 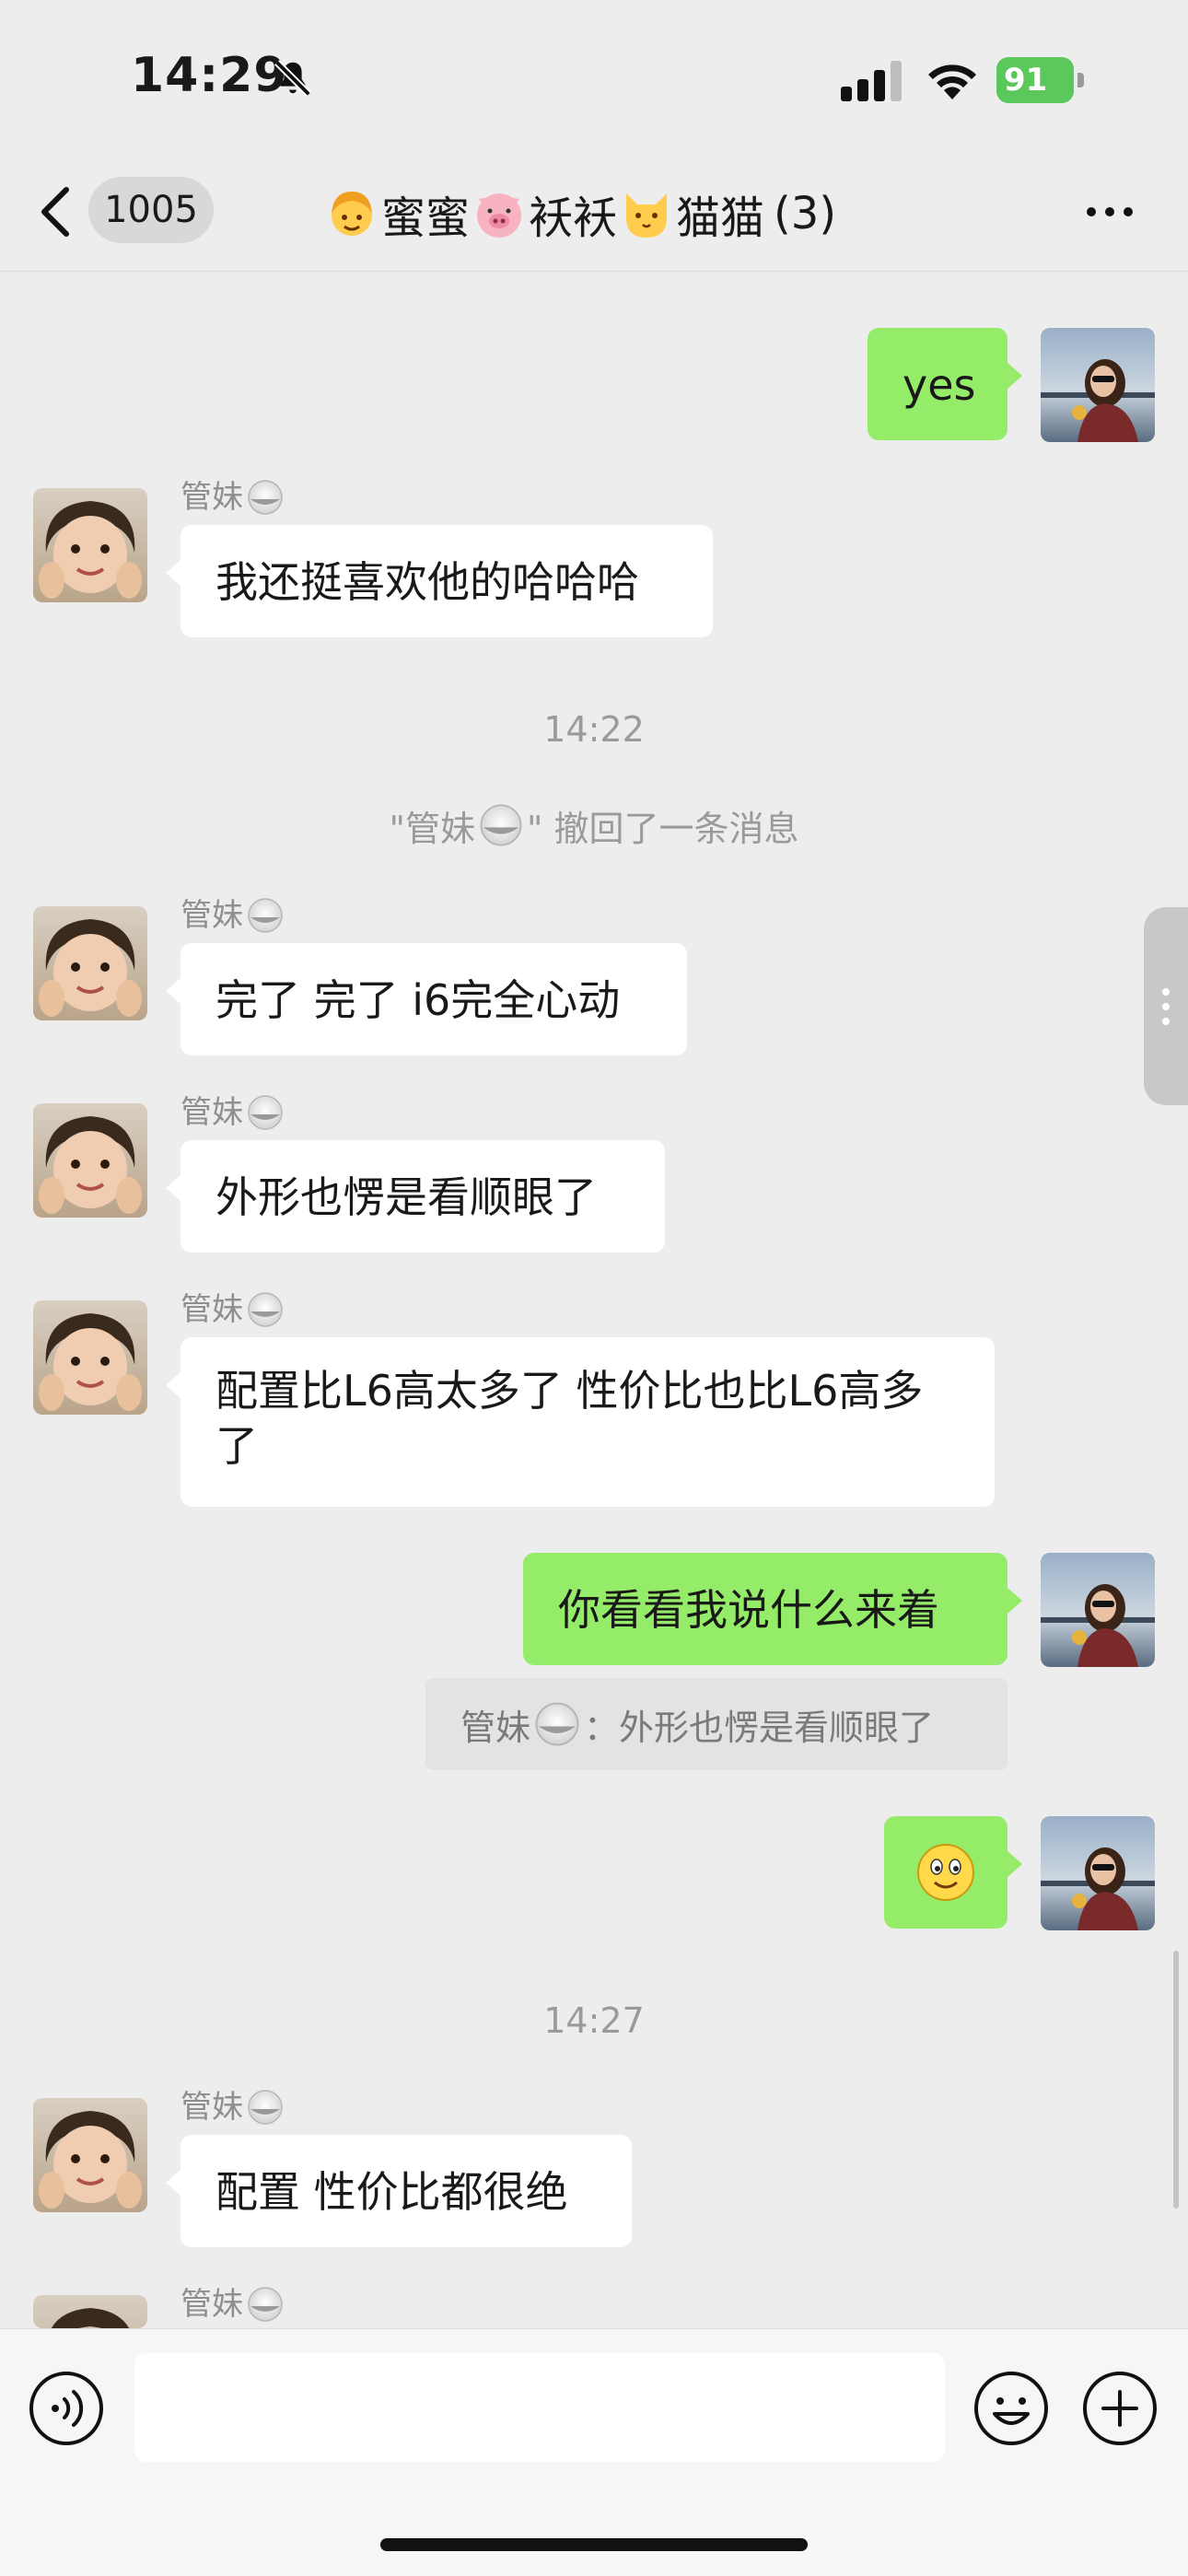 What do you see at coordinates (777, 1727) in the screenshot?
I see `quoted-text: 外形也愣是看顺眼了` at bounding box center [777, 1727].